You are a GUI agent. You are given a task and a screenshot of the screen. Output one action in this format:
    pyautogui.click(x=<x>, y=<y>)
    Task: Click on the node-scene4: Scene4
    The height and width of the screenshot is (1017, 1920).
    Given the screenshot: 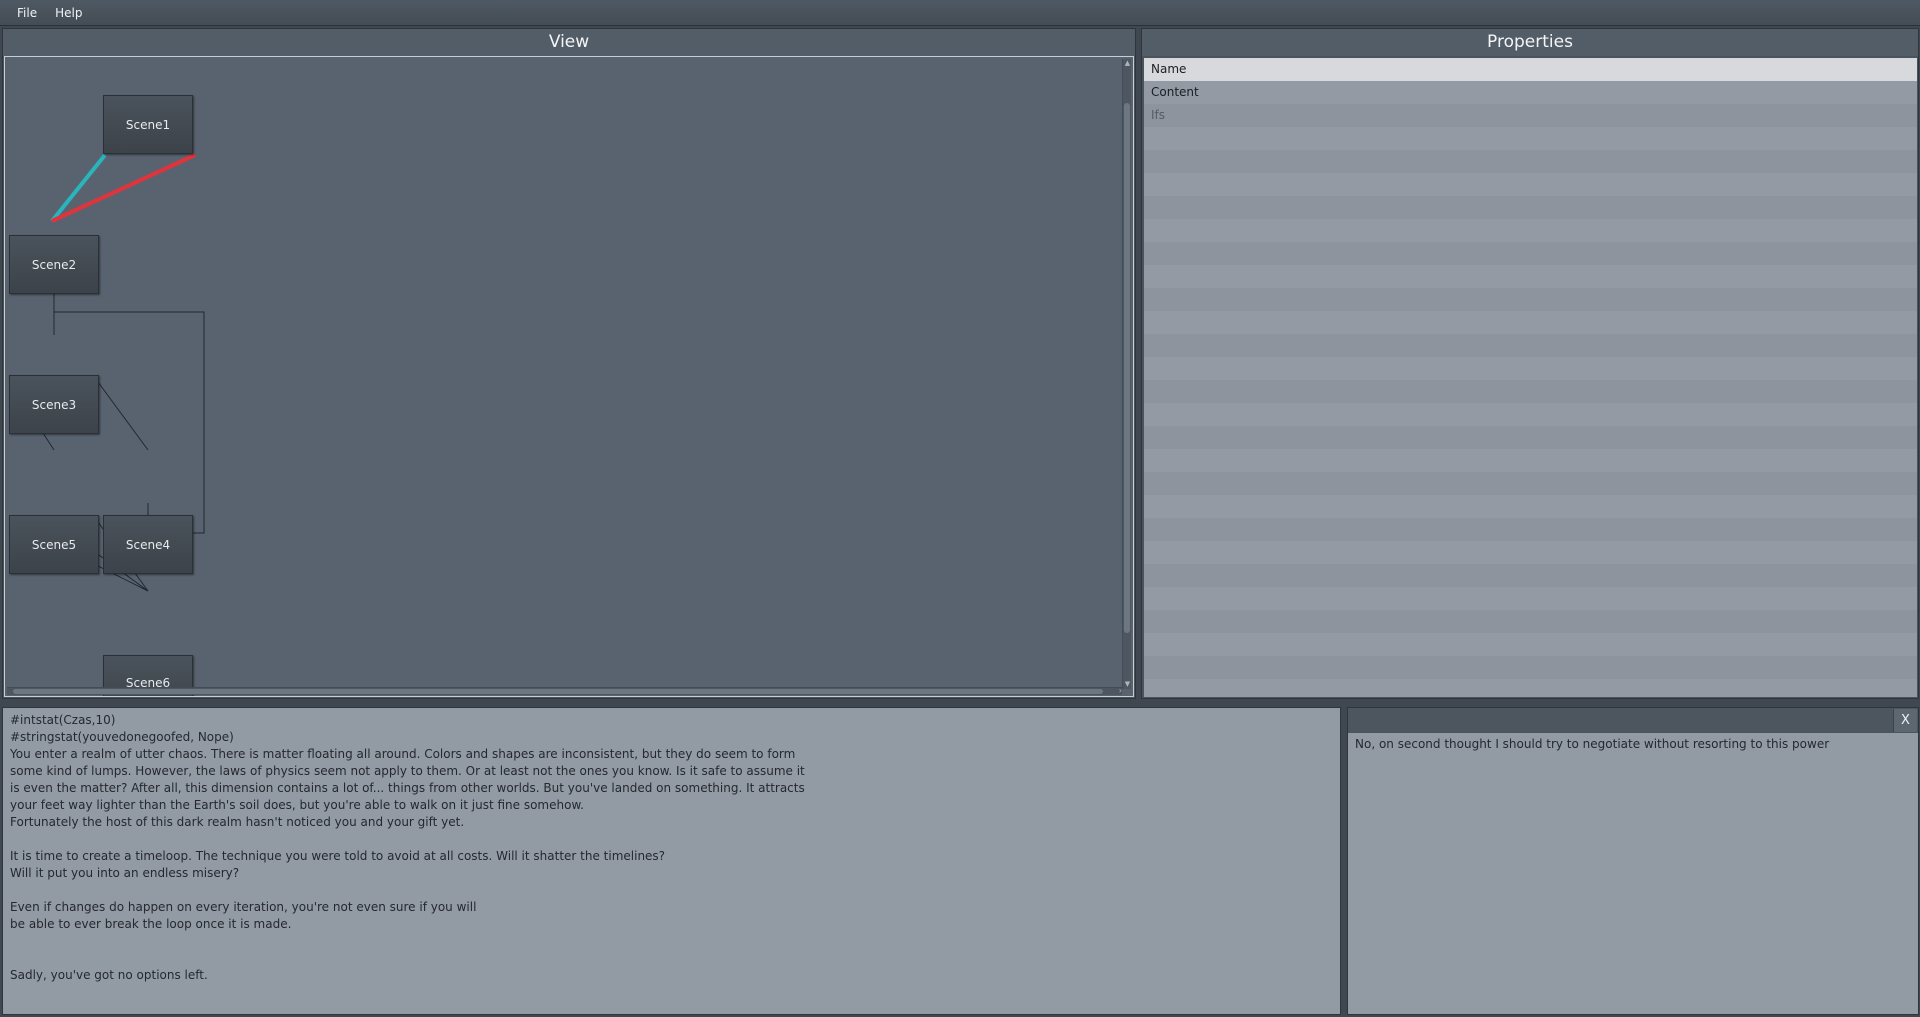 What is the action you would take?
    pyautogui.click(x=148, y=544)
    